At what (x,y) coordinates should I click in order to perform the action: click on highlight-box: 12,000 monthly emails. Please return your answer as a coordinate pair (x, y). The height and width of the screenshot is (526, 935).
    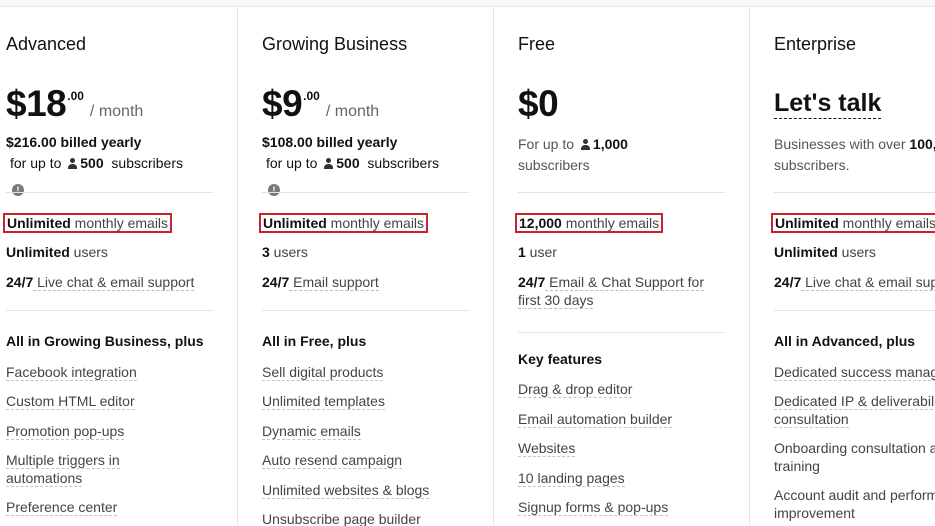
    Looking at the image, I should click on (589, 223).